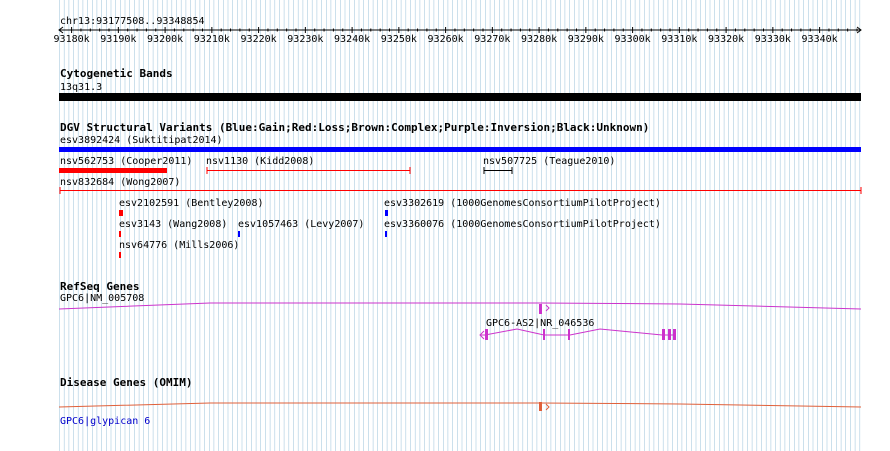 This screenshot has height=451, width=890. What do you see at coordinates (540, 309) in the screenshot?
I see `gene-exon-gpc6` at bounding box center [540, 309].